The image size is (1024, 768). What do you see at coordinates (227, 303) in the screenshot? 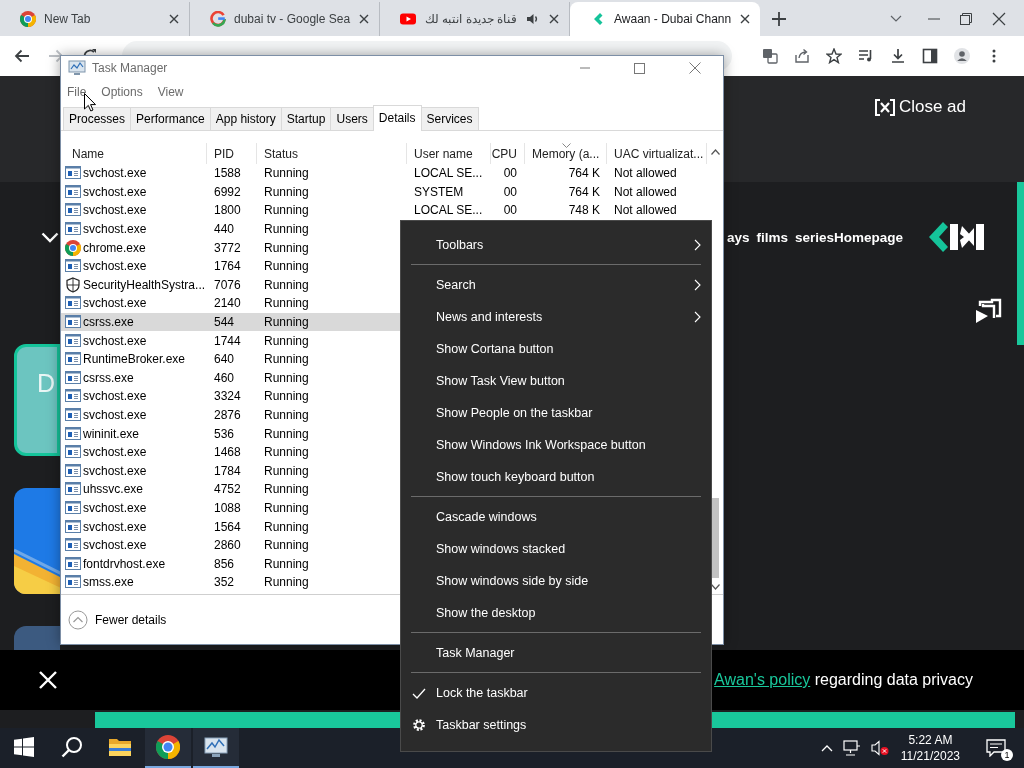
I see `table-cell: 2140` at bounding box center [227, 303].